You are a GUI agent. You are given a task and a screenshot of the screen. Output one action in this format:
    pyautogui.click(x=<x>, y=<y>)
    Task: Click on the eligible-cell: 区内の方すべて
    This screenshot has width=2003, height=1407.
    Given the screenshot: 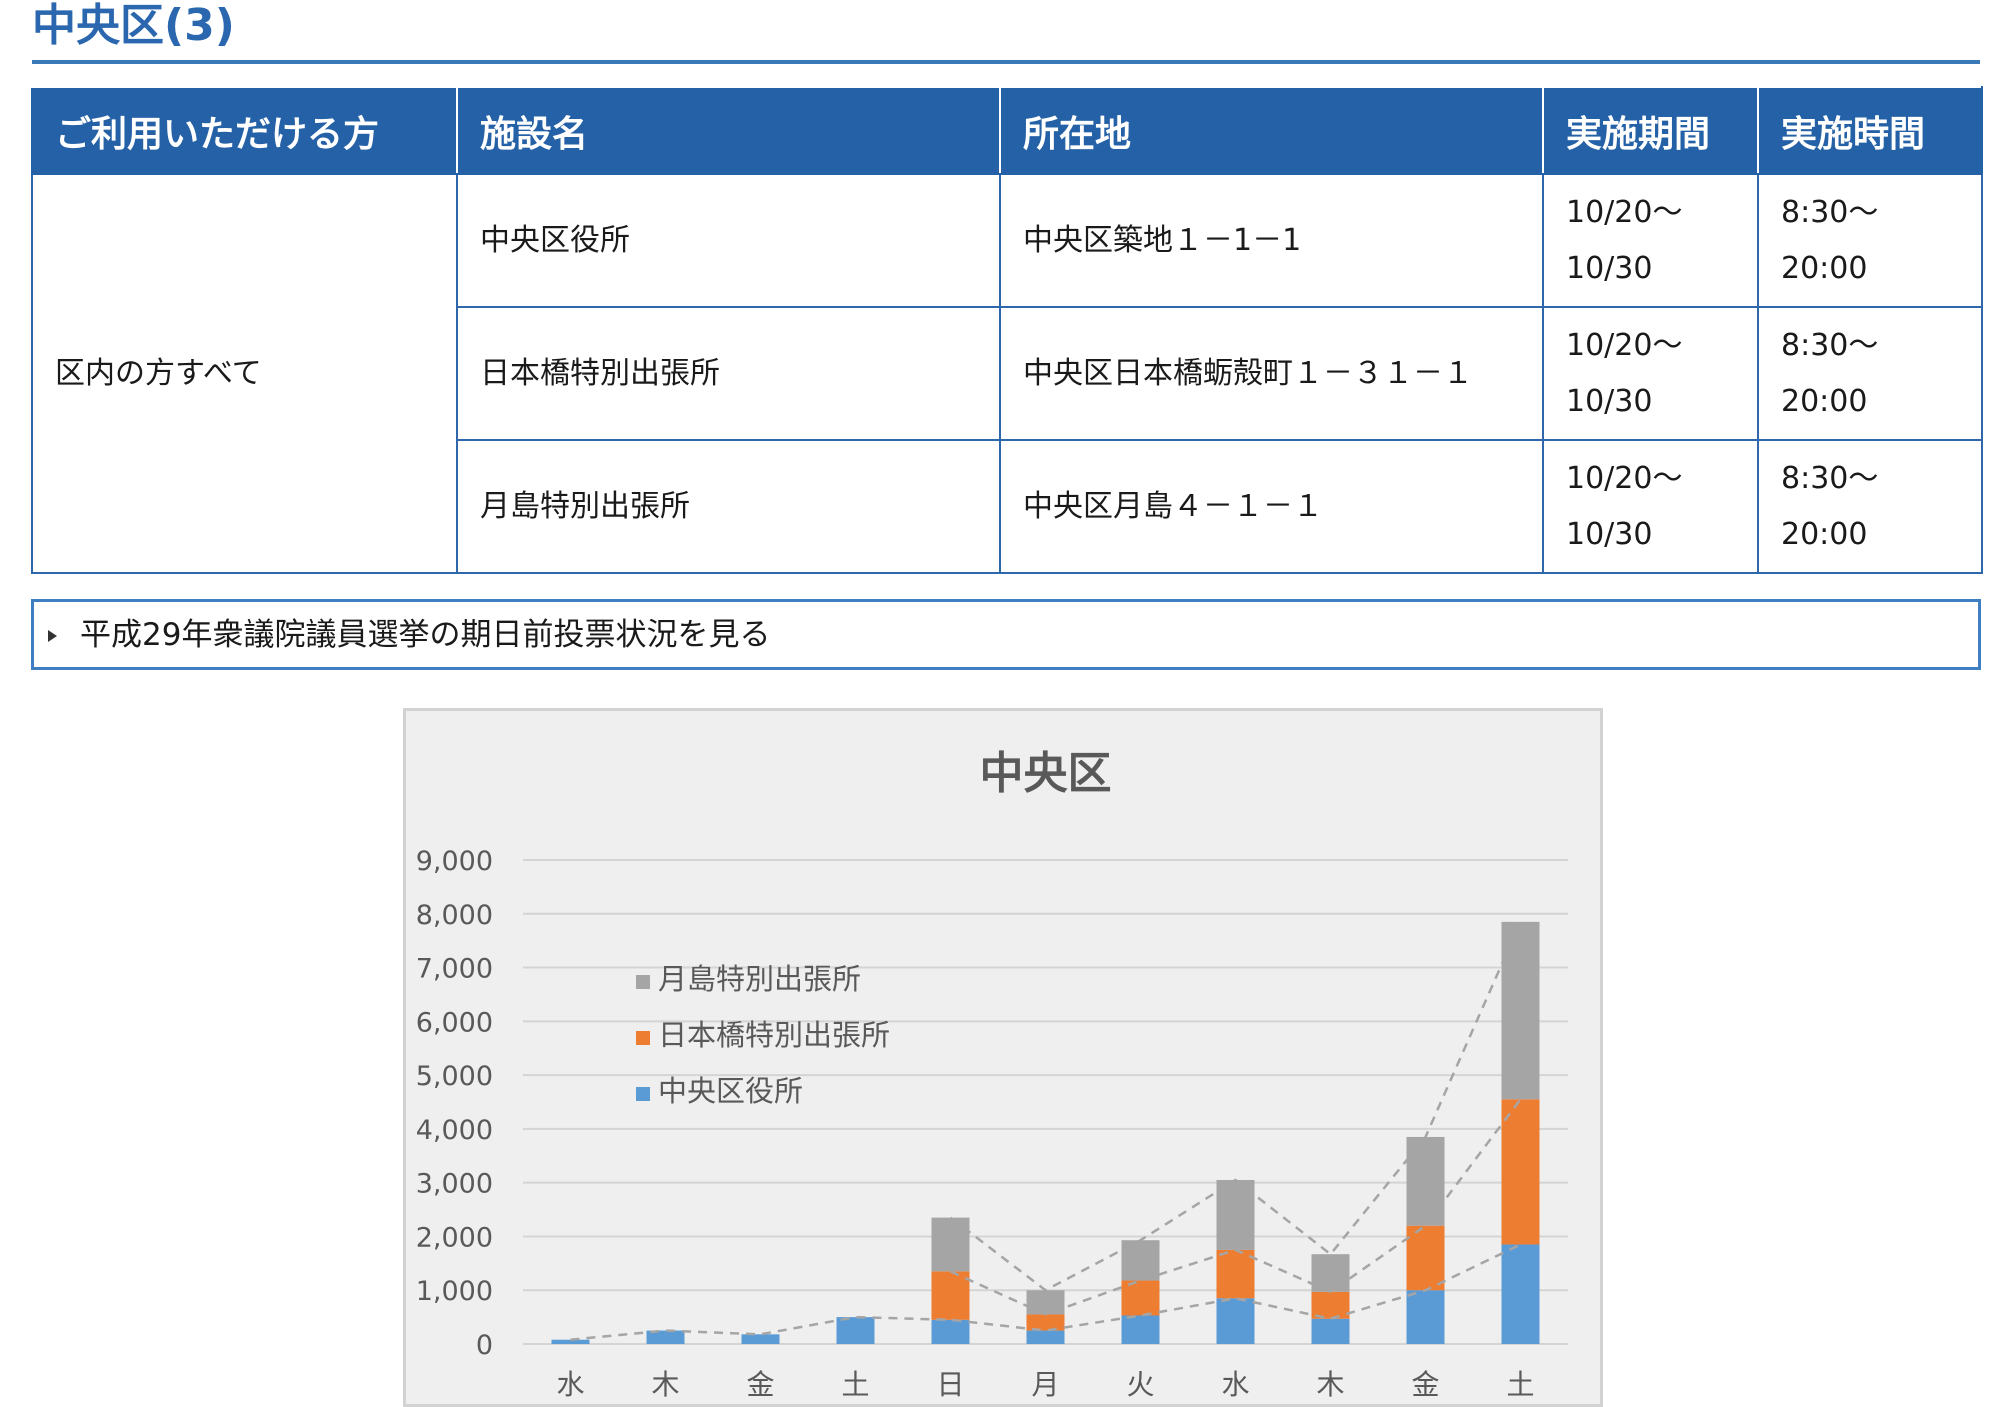 What is the action you would take?
    pyautogui.click(x=244, y=373)
    